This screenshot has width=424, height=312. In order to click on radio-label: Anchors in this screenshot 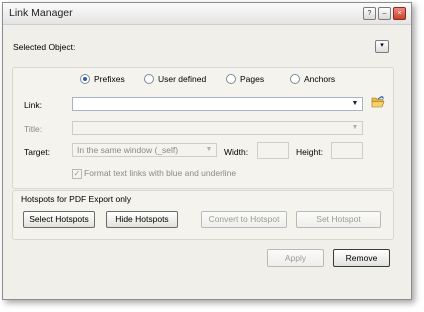, I will do `click(320, 79)`.